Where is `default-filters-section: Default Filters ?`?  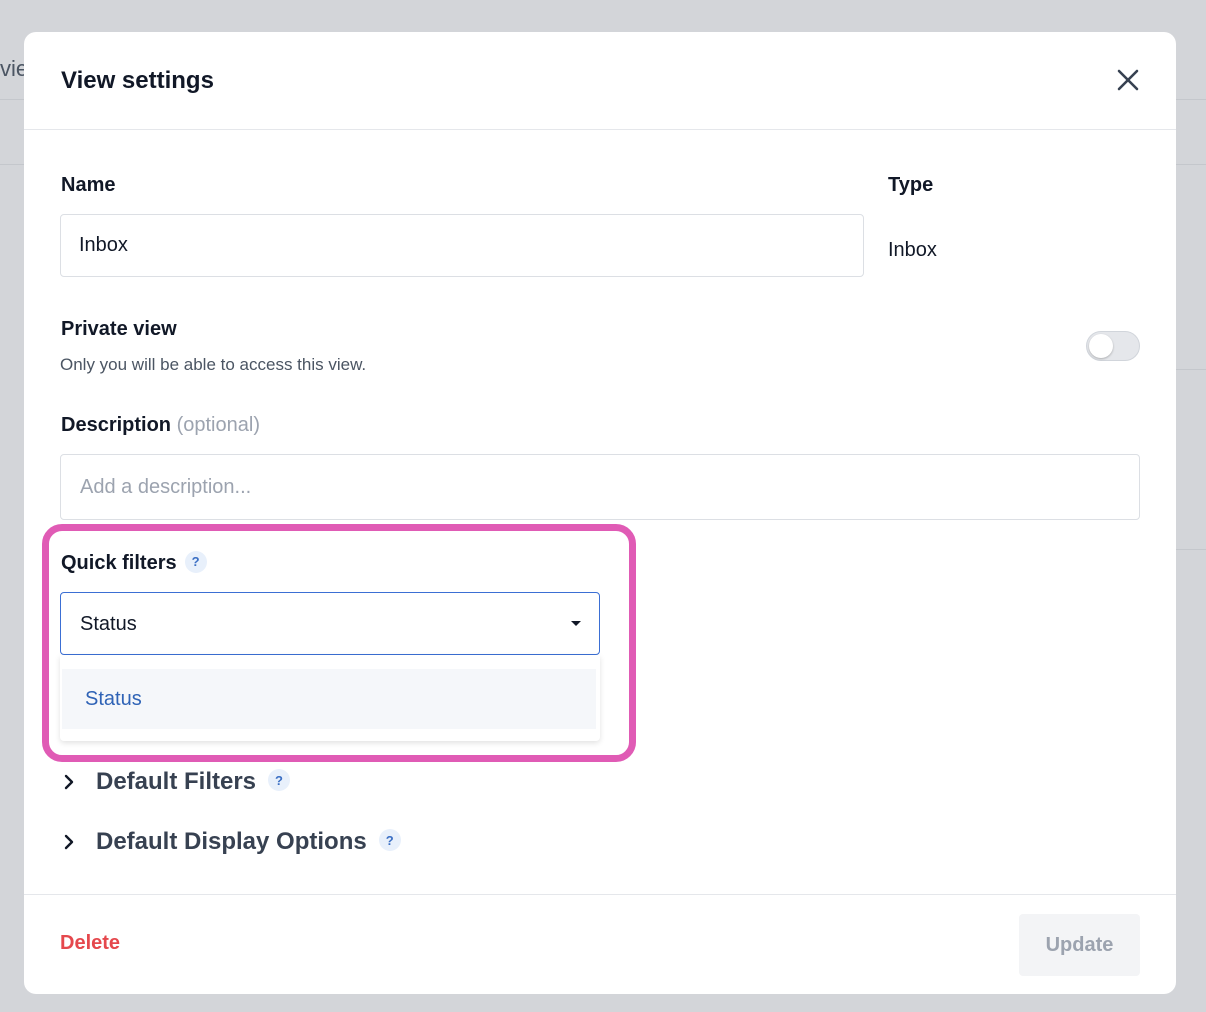
default-filters-section: Default Filters ? is located at coordinates (175, 782).